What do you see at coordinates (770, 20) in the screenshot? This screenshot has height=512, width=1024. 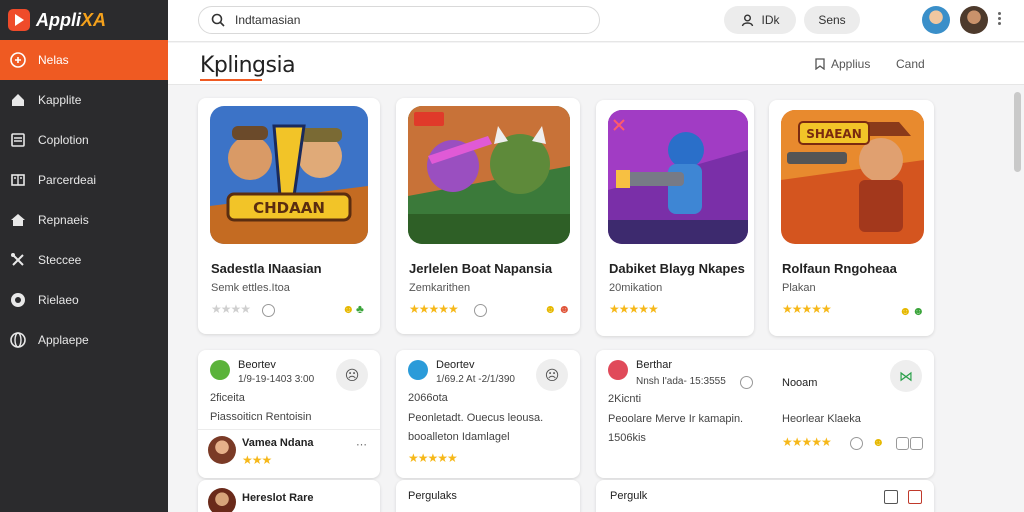 I see `account-label: IDk` at bounding box center [770, 20].